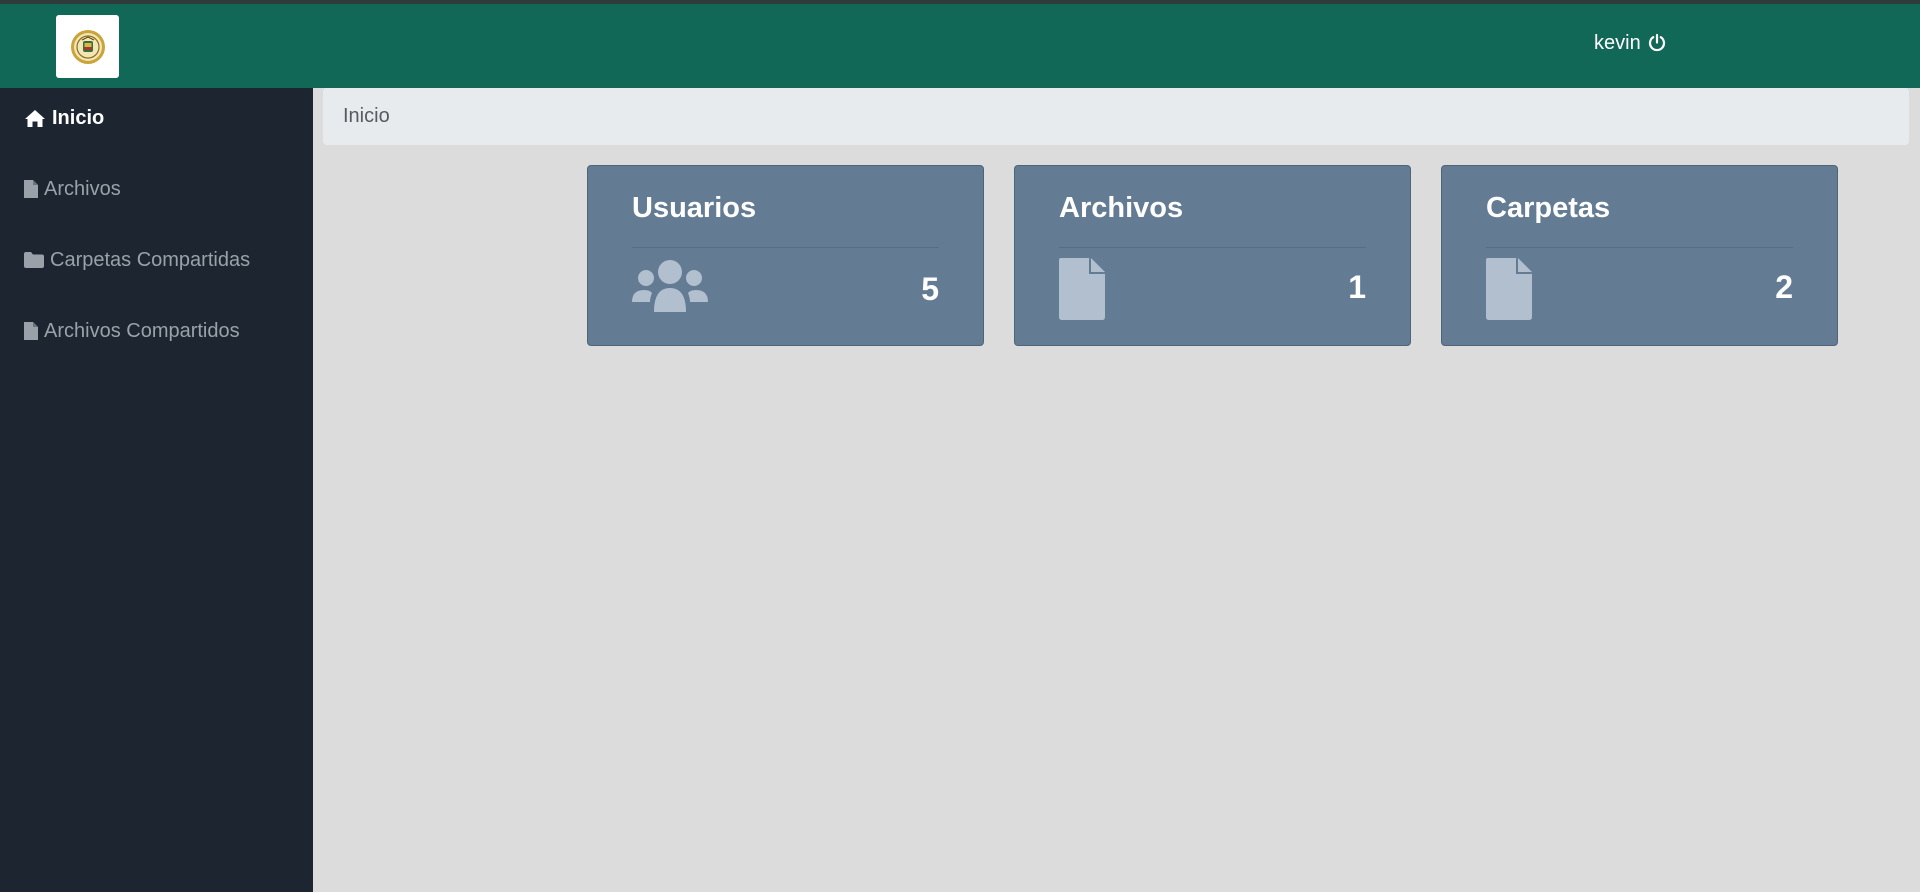 Image resolution: width=1920 pixels, height=892 pixels. Describe the element at coordinates (78, 117) in the screenshot. I see `sidebar-item-label: Inicio` at that location.